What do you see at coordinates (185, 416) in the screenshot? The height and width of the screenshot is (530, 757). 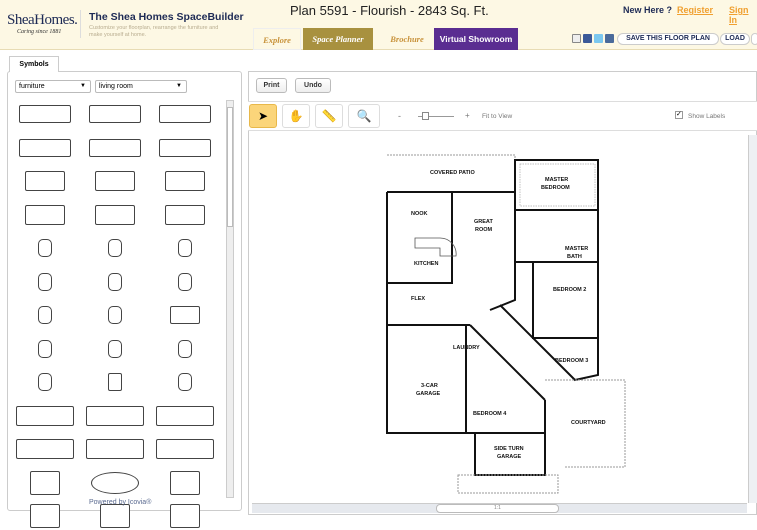 I see `bench-symbol` at bounding box center [185, 416].